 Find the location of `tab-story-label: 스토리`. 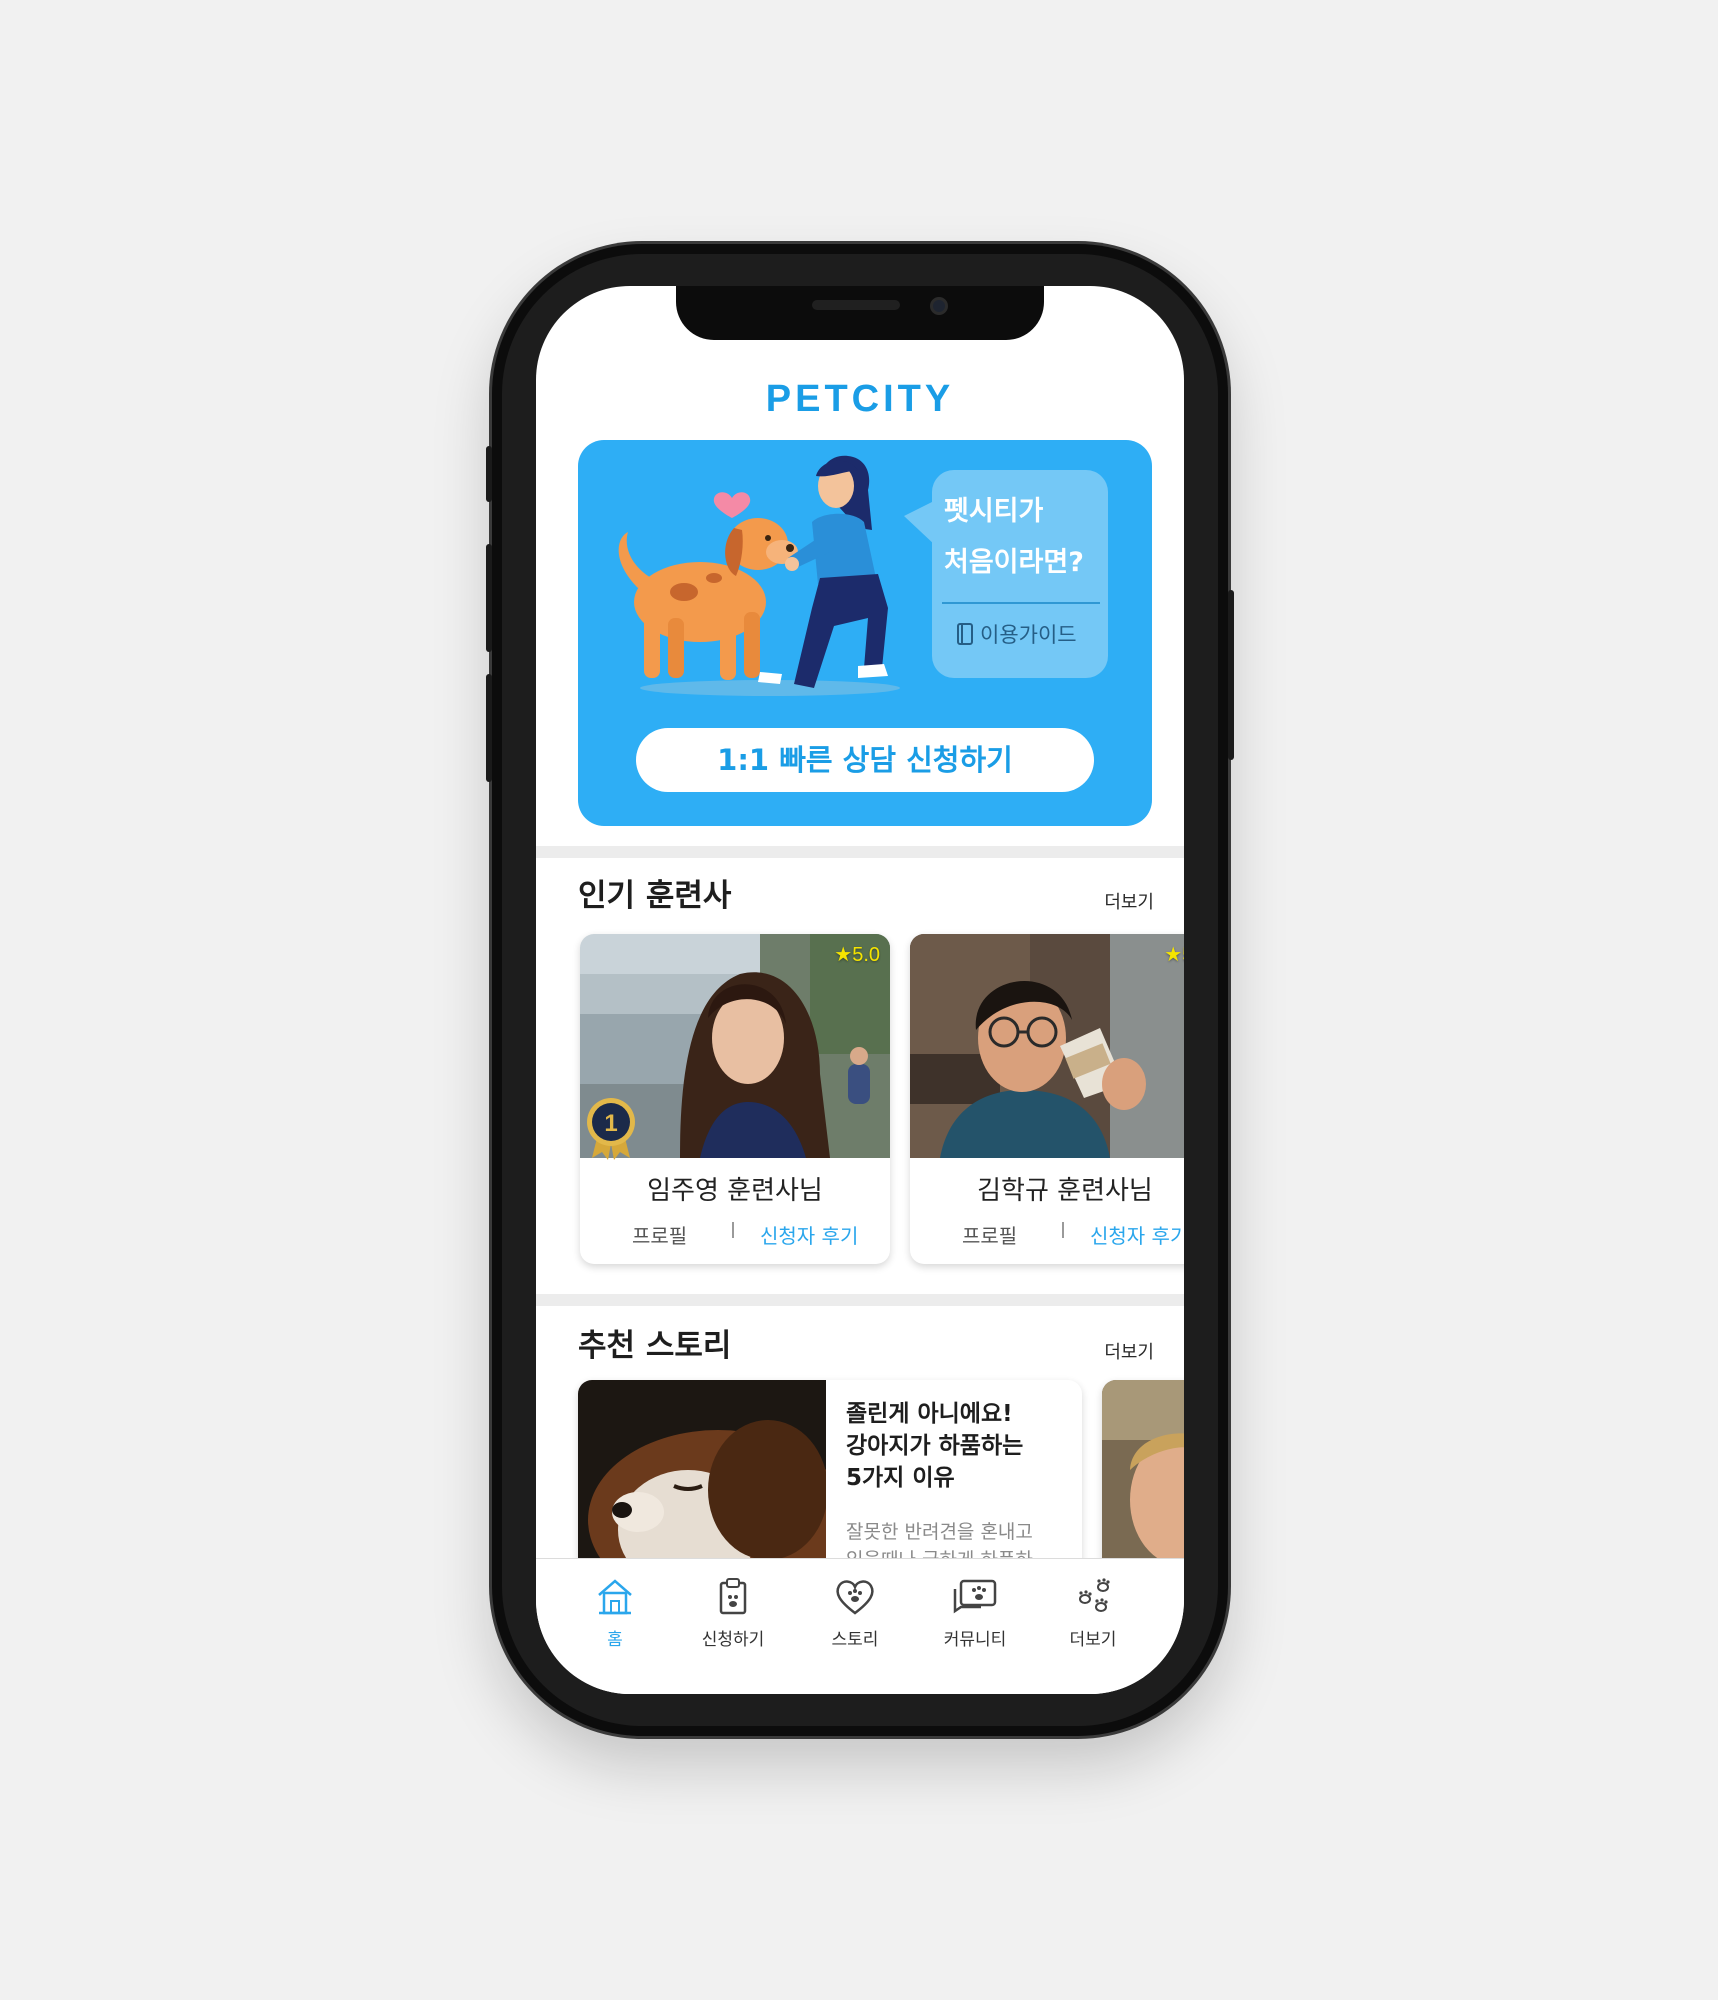

tab-story-label: 스토리 is located at coordinates (855, 1640).